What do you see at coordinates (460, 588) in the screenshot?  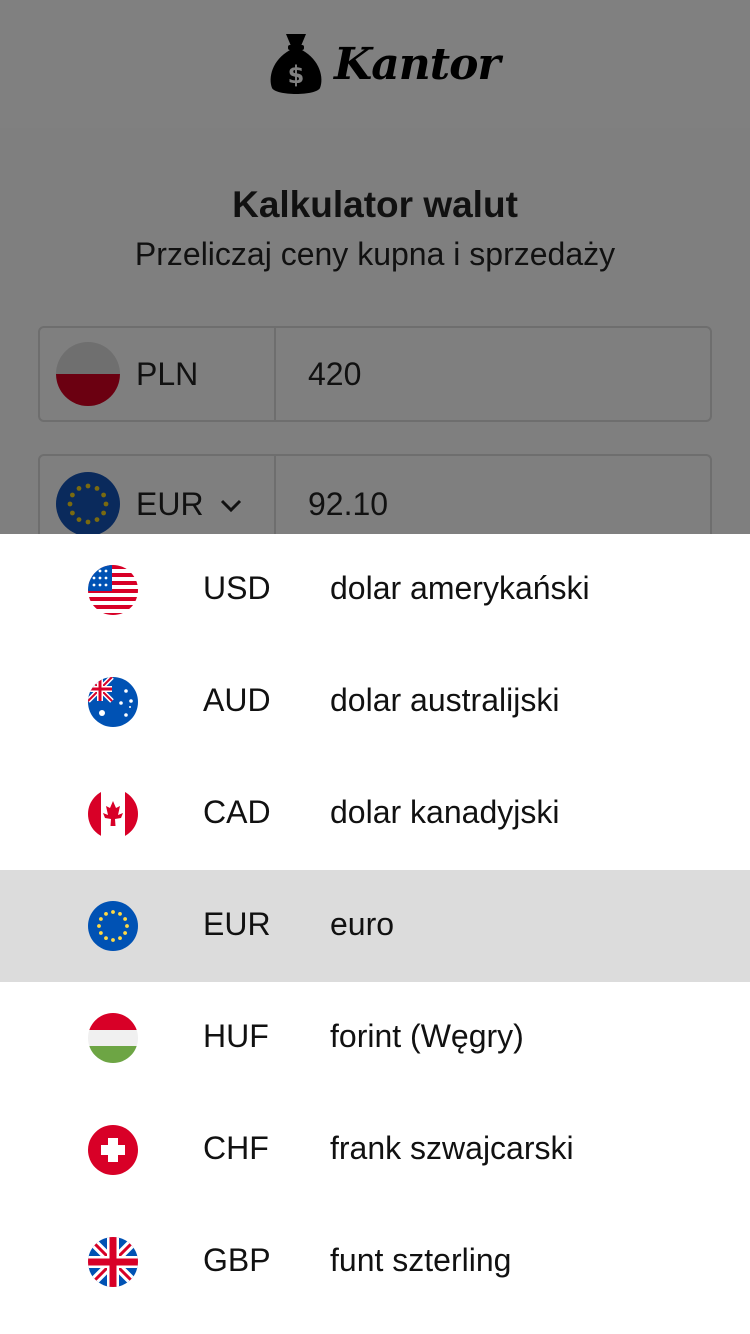 I see `currency-name: dolar amerykański` at bounding box center [460, 588].